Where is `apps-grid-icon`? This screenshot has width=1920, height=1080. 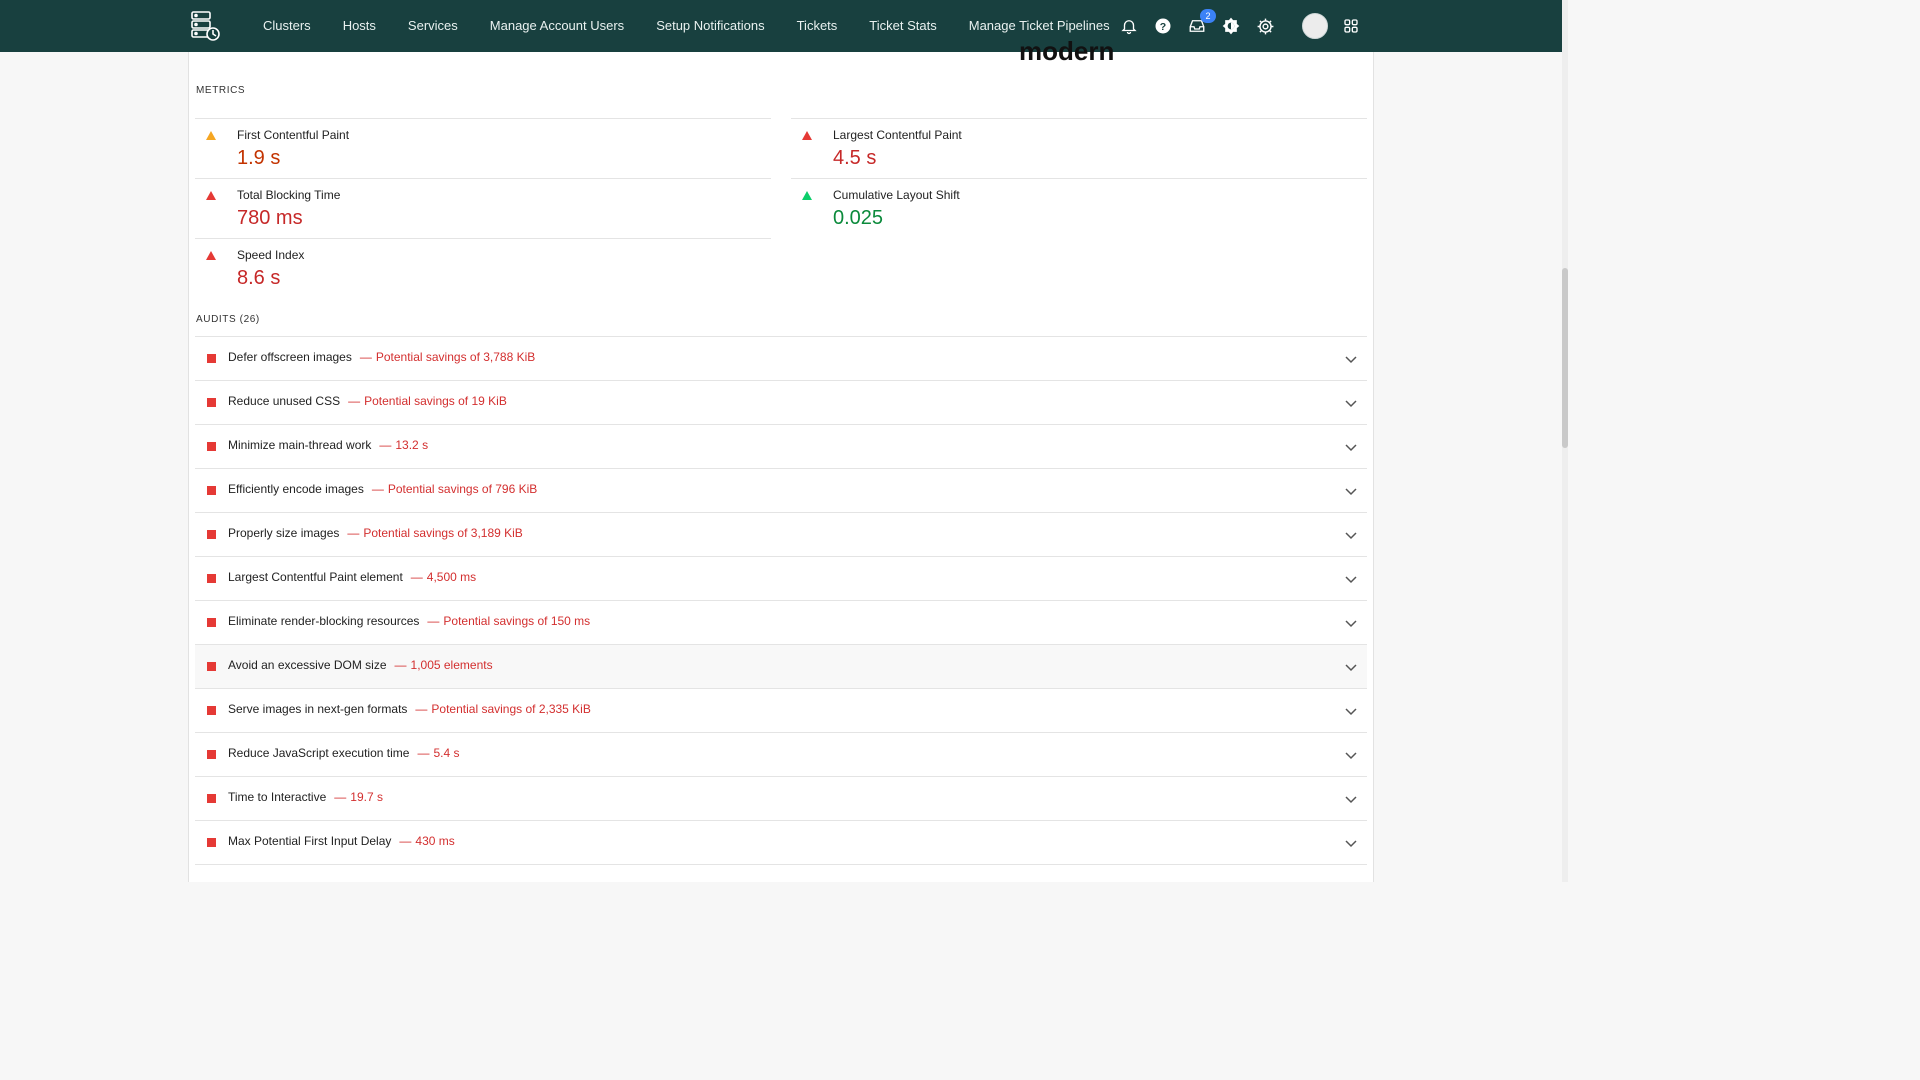
apps-grid-icon is located at coordinates (1351, 26).